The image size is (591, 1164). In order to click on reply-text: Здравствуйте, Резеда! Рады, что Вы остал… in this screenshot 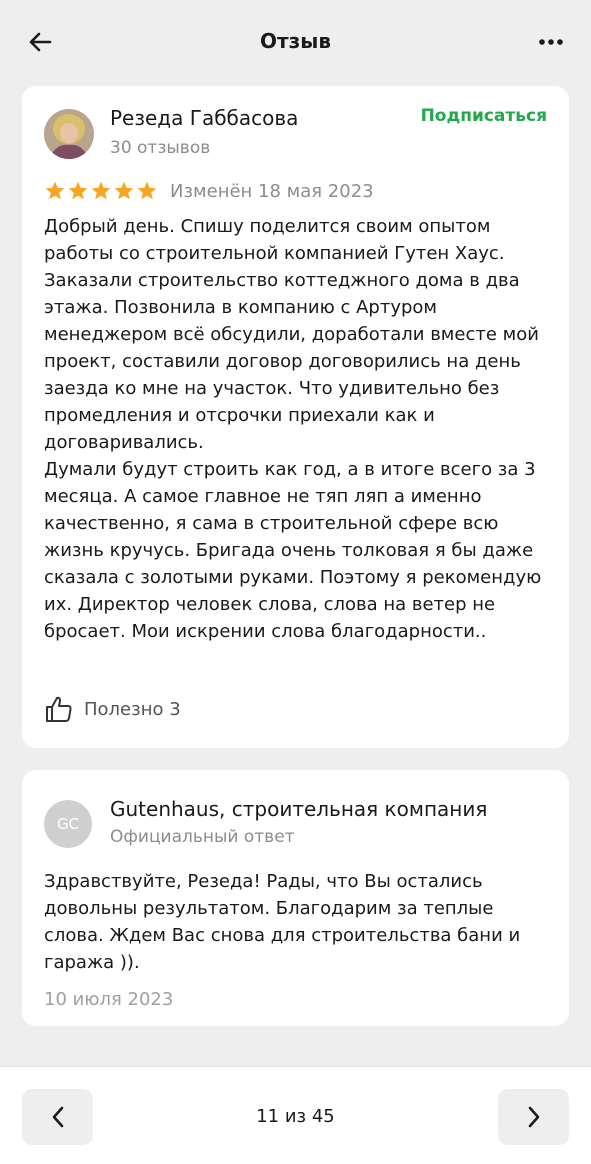, I will do `click(282, 922)`.